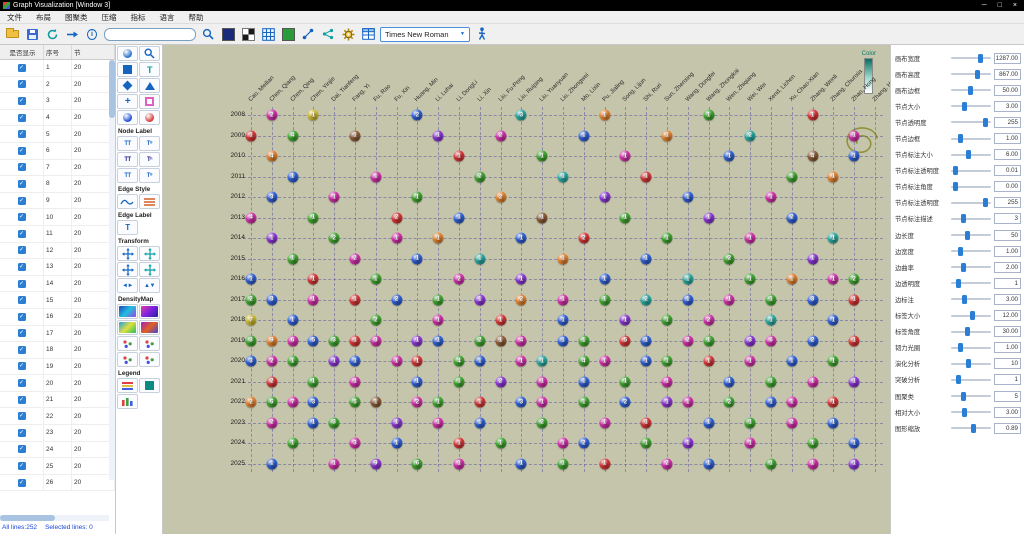  What do you see at coordinates (1007, 412) in the screenshot?
I see `setting-value: 3.00` at bounding box center [1007, 412].